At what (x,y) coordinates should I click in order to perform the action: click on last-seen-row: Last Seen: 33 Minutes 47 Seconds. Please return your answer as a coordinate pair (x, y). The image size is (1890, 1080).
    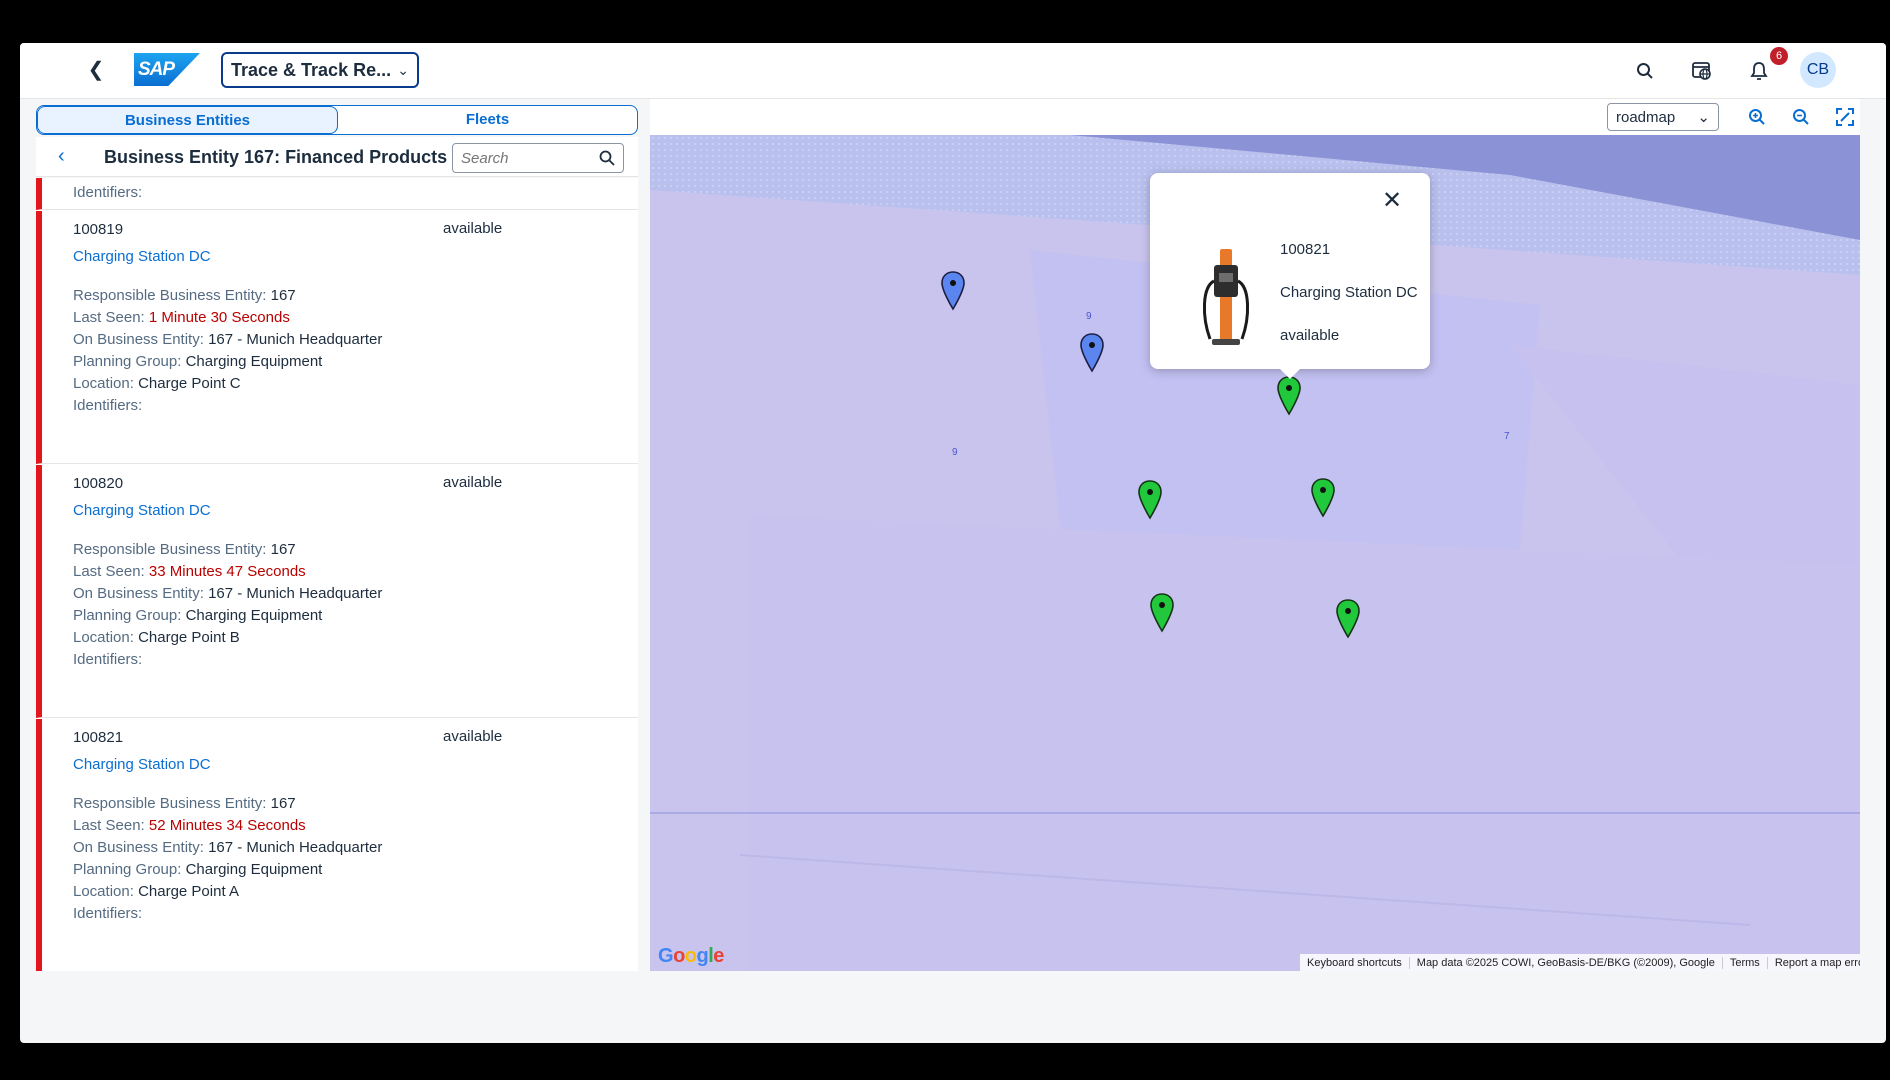
    Looking at the image, I should click on (189, 571).